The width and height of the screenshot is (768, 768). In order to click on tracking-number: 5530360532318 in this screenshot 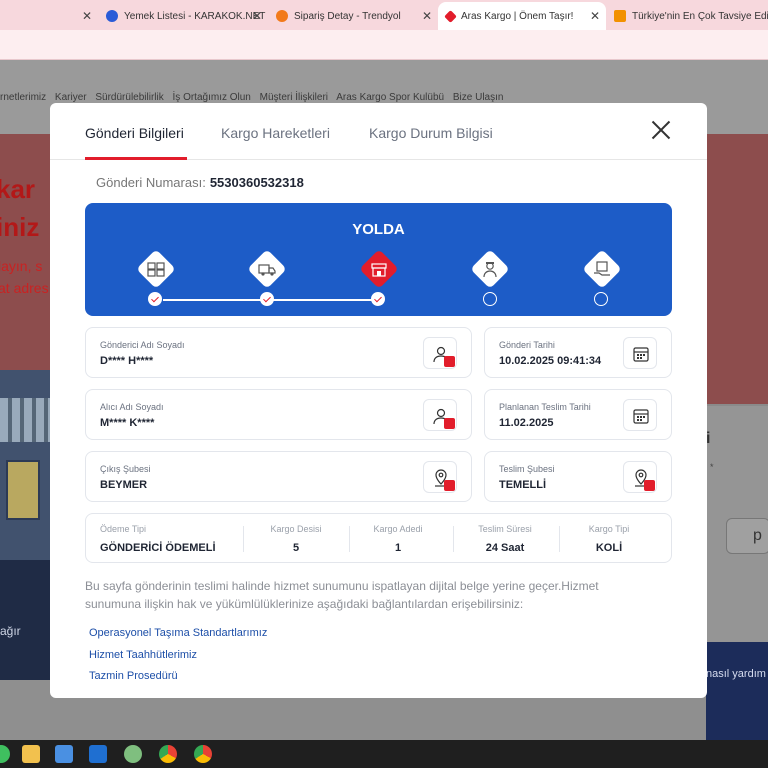, I will do `click(256, 182)`.